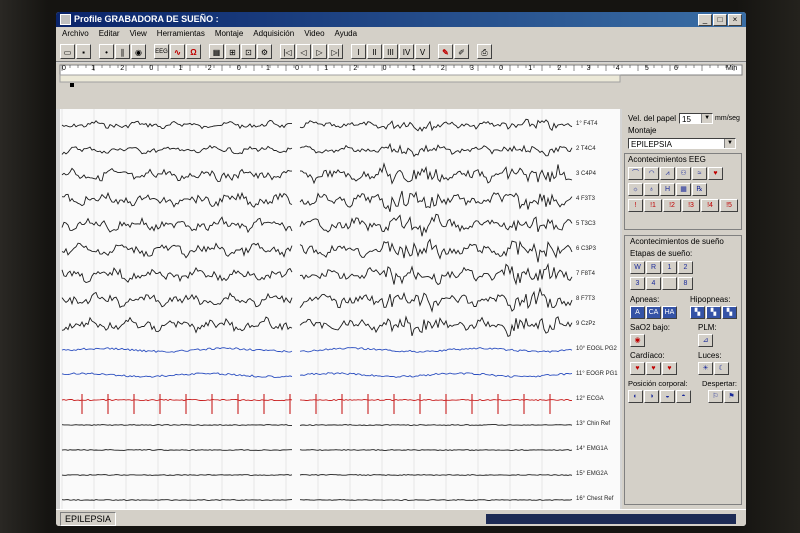 The width and height of the screenshot is (800, 533). I want to click on hypopnea-2-icon: ▚, so click(713, 312).